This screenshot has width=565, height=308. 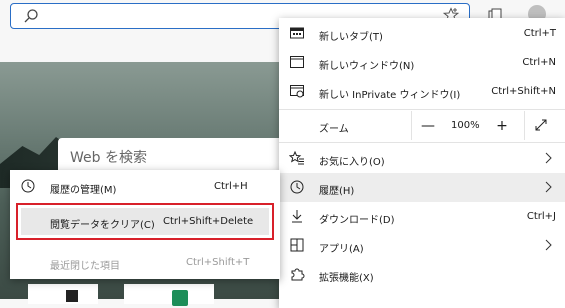 I want to click on menu-item-clear-browsing-data: 閲覧データをクリア(C) Ctrl+Shift+Delete, so click(x=145, y=221).